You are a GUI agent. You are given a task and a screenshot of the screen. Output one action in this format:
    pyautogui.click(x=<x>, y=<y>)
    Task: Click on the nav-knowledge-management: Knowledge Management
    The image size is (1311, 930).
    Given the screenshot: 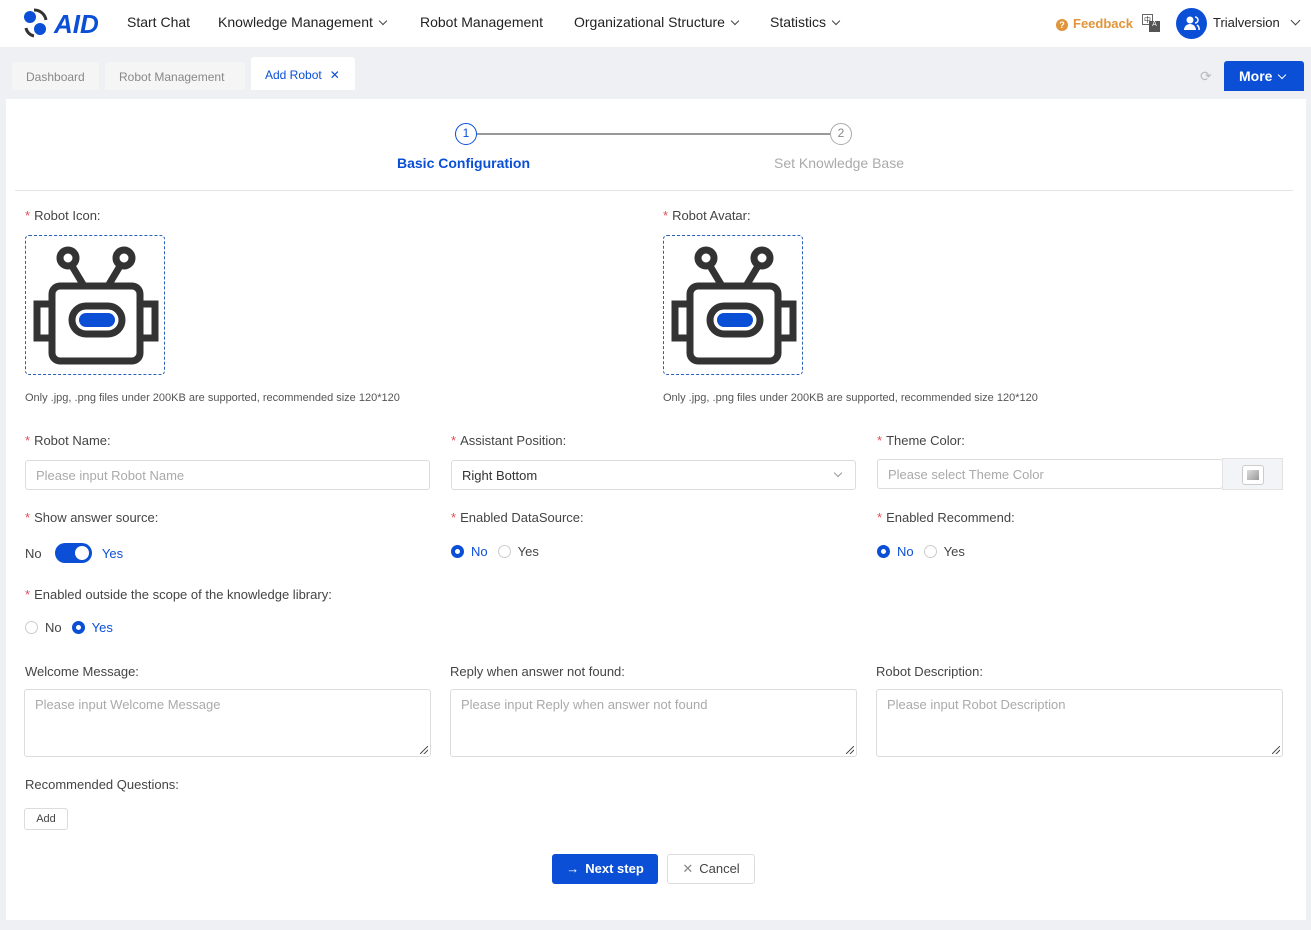 What is the action you would take?
    pyautogui.click(x=303, y=22)
    